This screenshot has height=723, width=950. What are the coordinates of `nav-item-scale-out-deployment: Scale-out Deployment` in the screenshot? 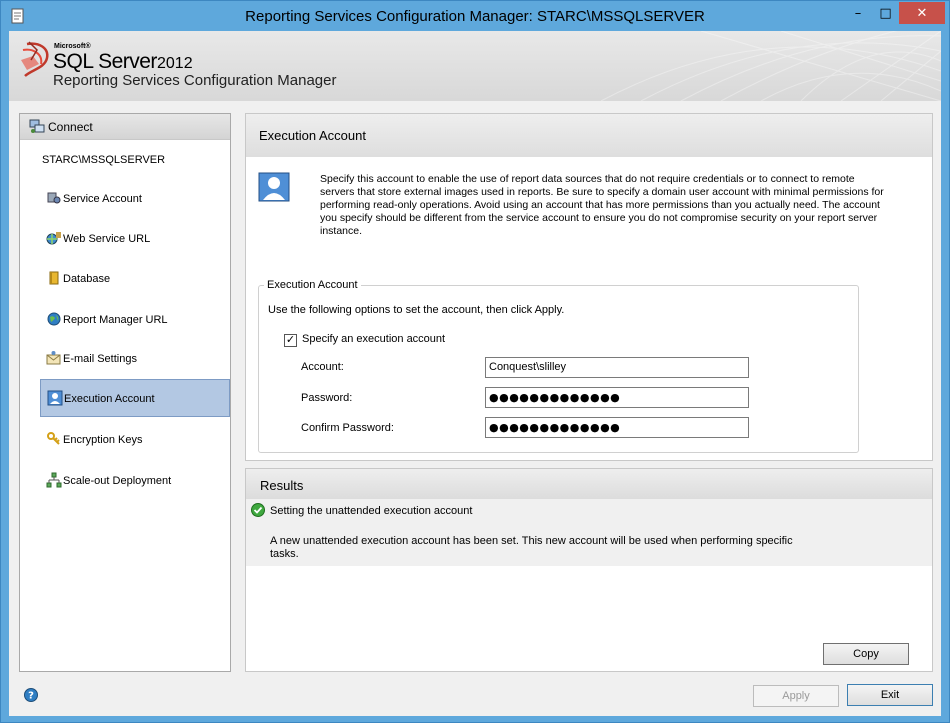 It's located at (135, 481).